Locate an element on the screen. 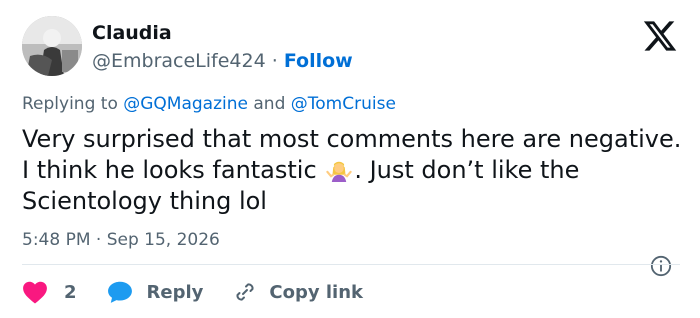 This screenshot has height=318, width=700. avatar is located at coordinates (52, 46).